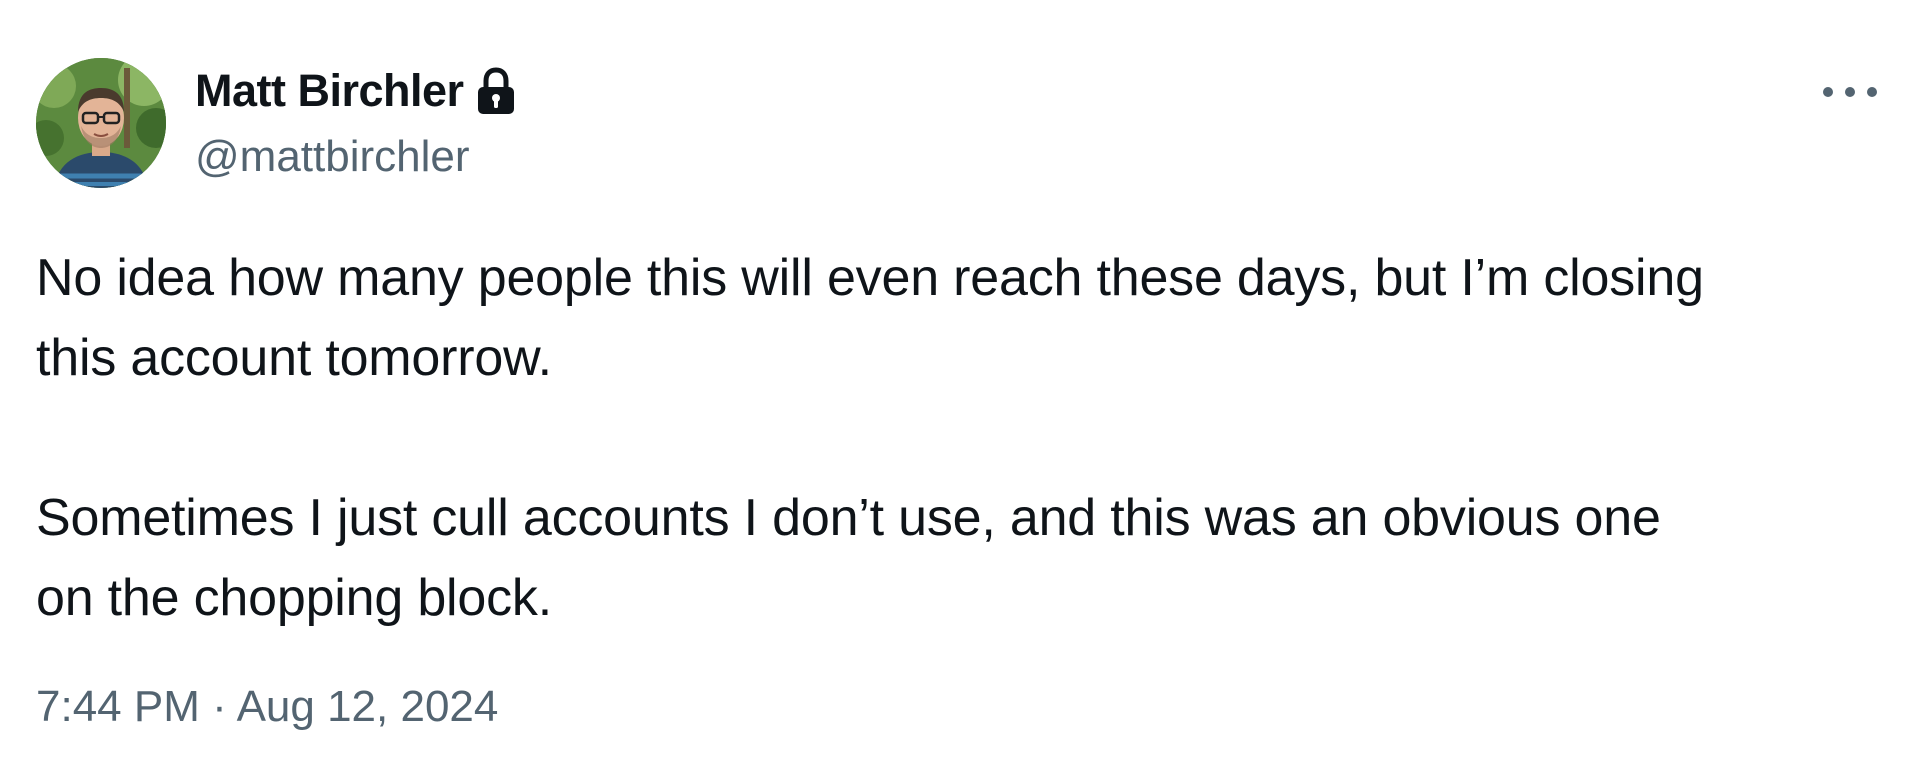  What do you see at coordinates (118, 706) in the screenshot?
I see `tweet-time: 7:44 PM` at bounding box center [118, 706].